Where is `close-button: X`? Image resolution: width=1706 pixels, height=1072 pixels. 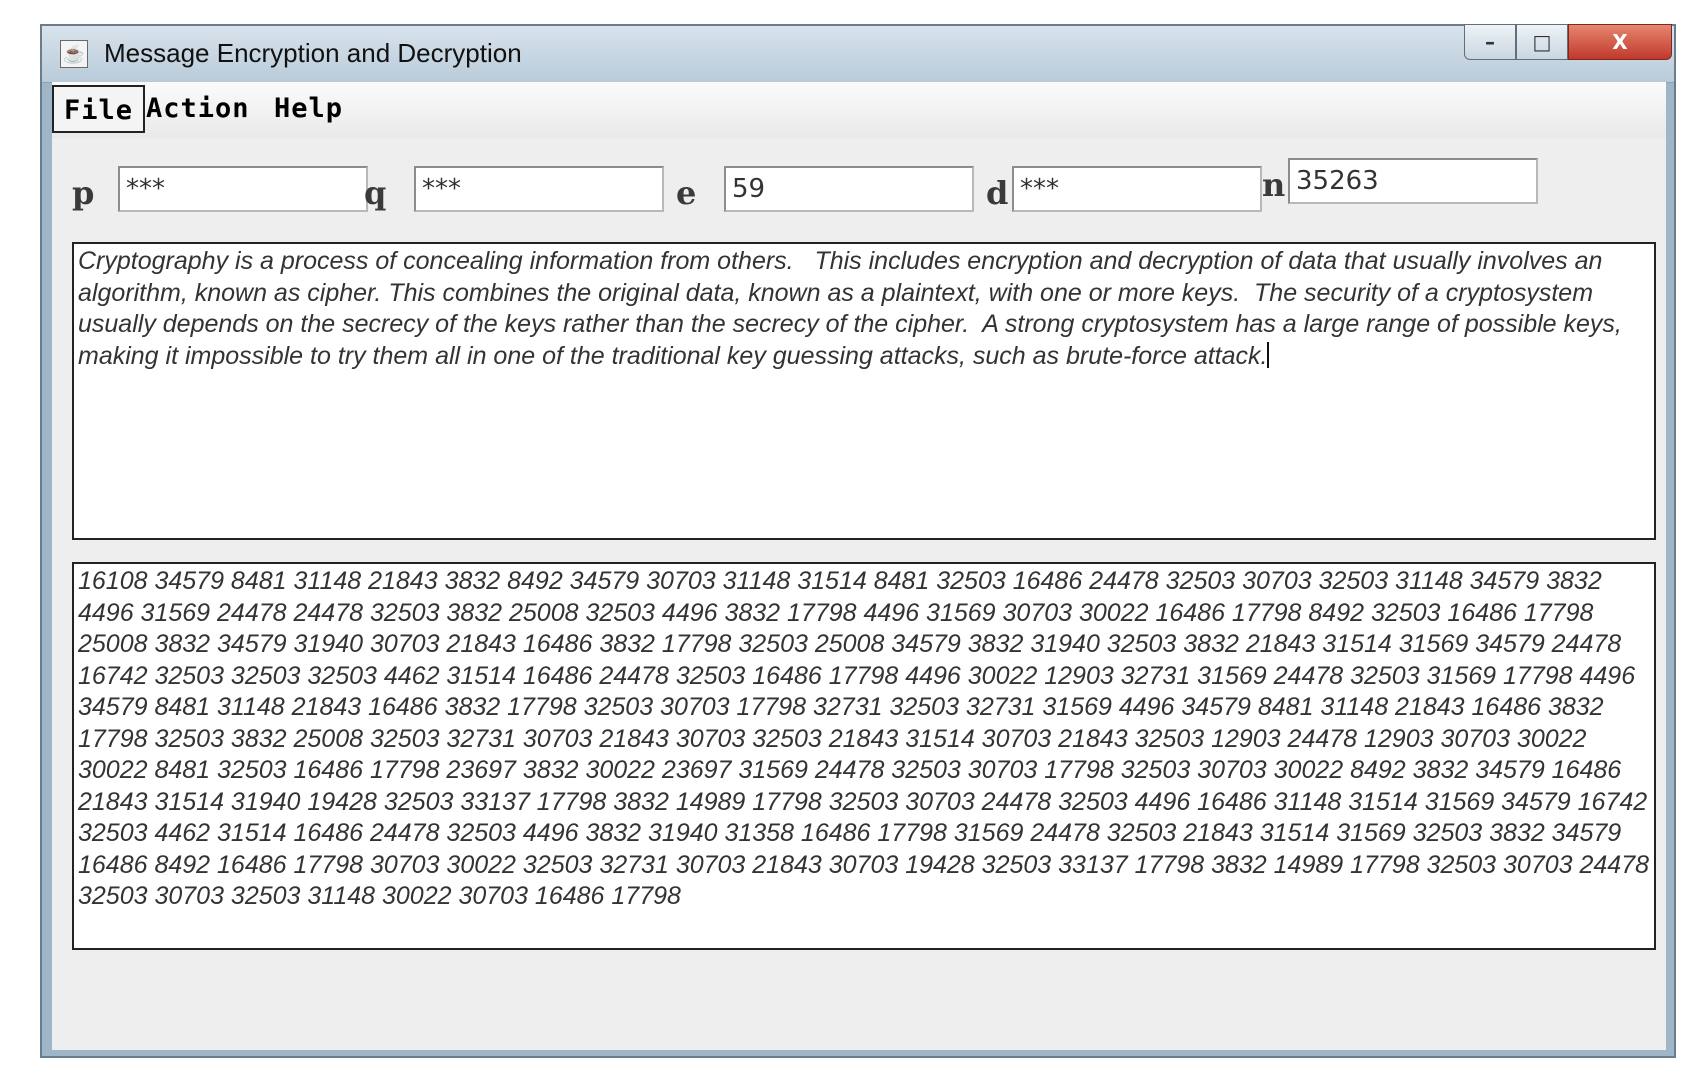
close-button: X is located at coordinates (1620, 42).